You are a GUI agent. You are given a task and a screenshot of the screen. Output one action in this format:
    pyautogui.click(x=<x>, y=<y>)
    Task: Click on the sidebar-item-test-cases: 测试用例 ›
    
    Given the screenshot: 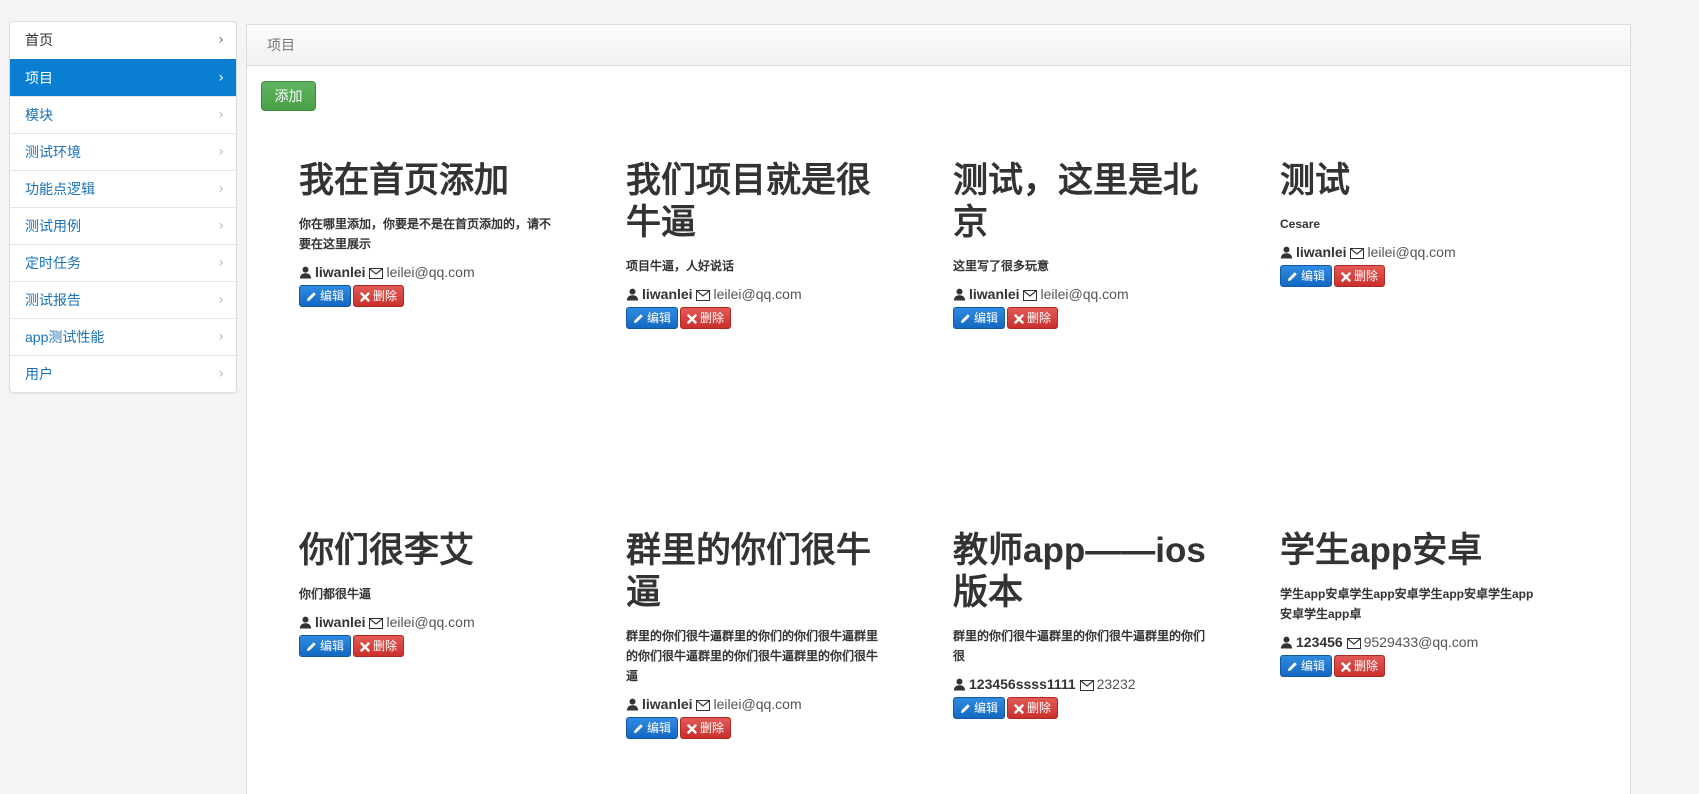 What is the action you would take?
    pyautogui.click(x=123, y=225)
    